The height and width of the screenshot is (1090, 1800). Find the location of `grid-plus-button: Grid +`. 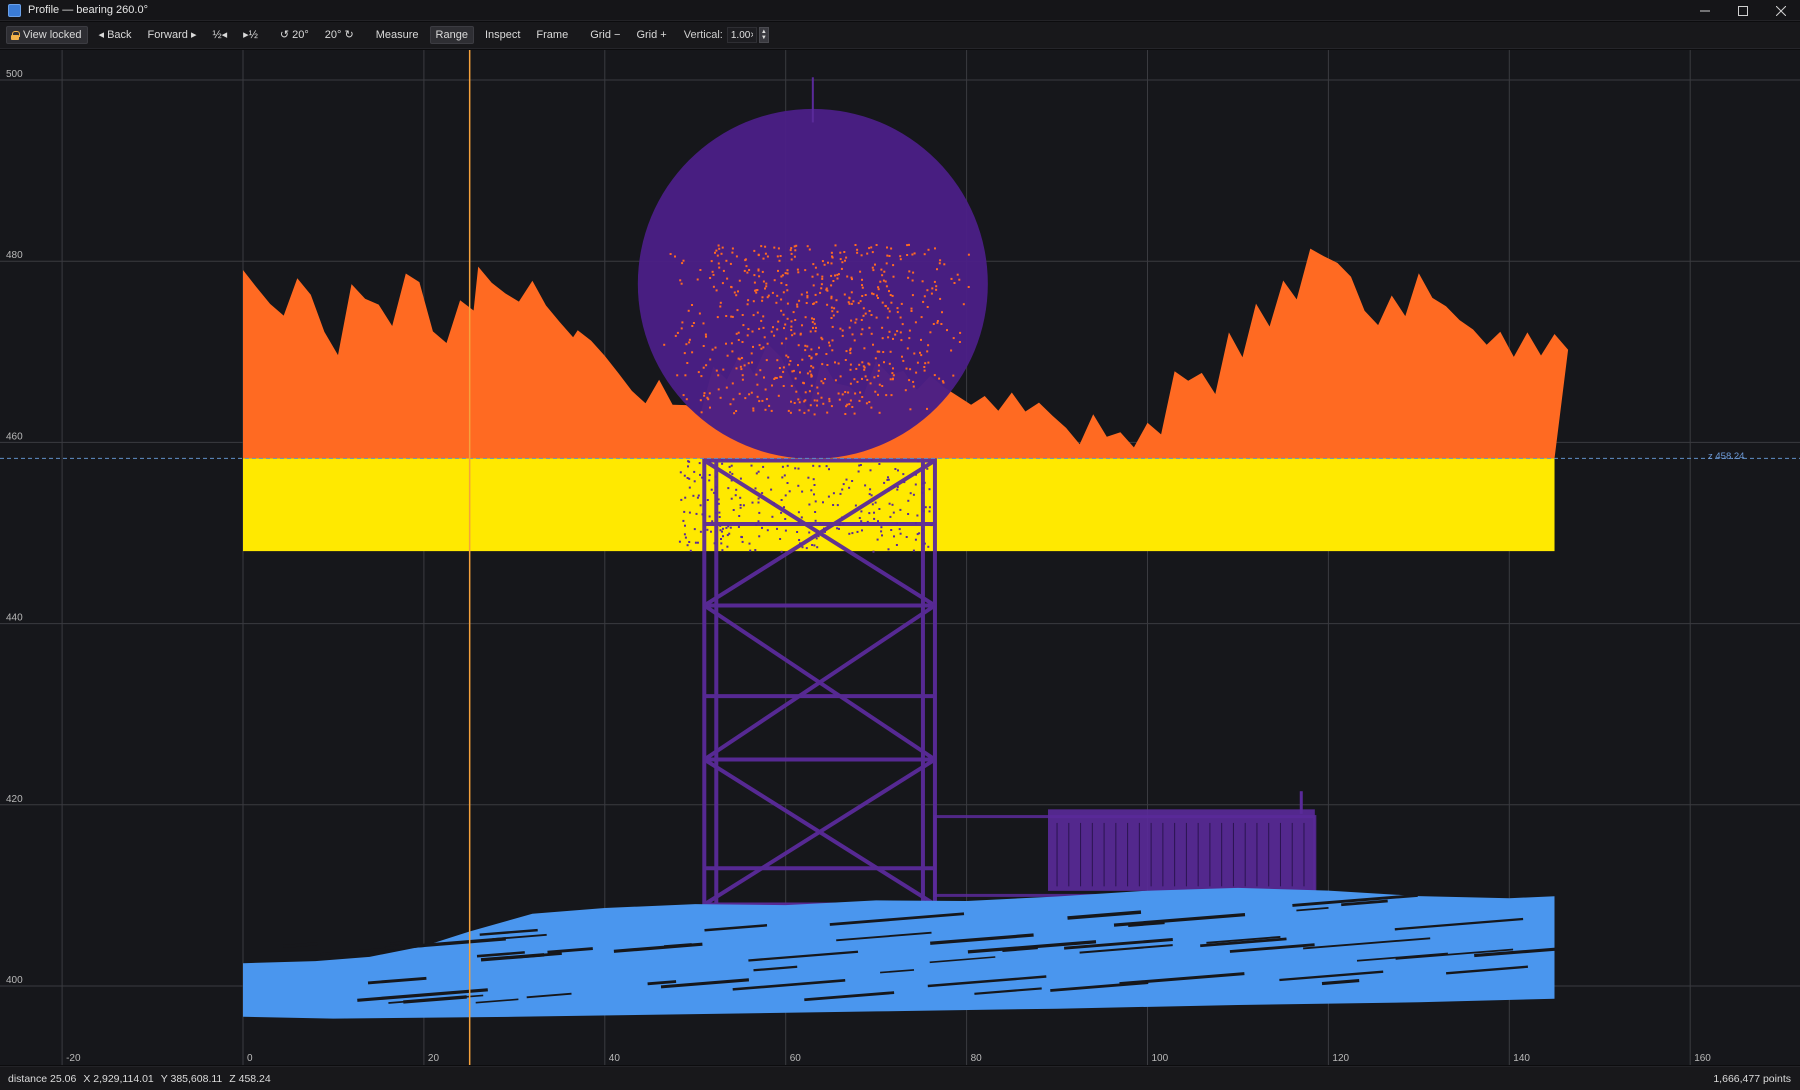

grid-plus-button: Grid + is located at coordinates (651, 35).